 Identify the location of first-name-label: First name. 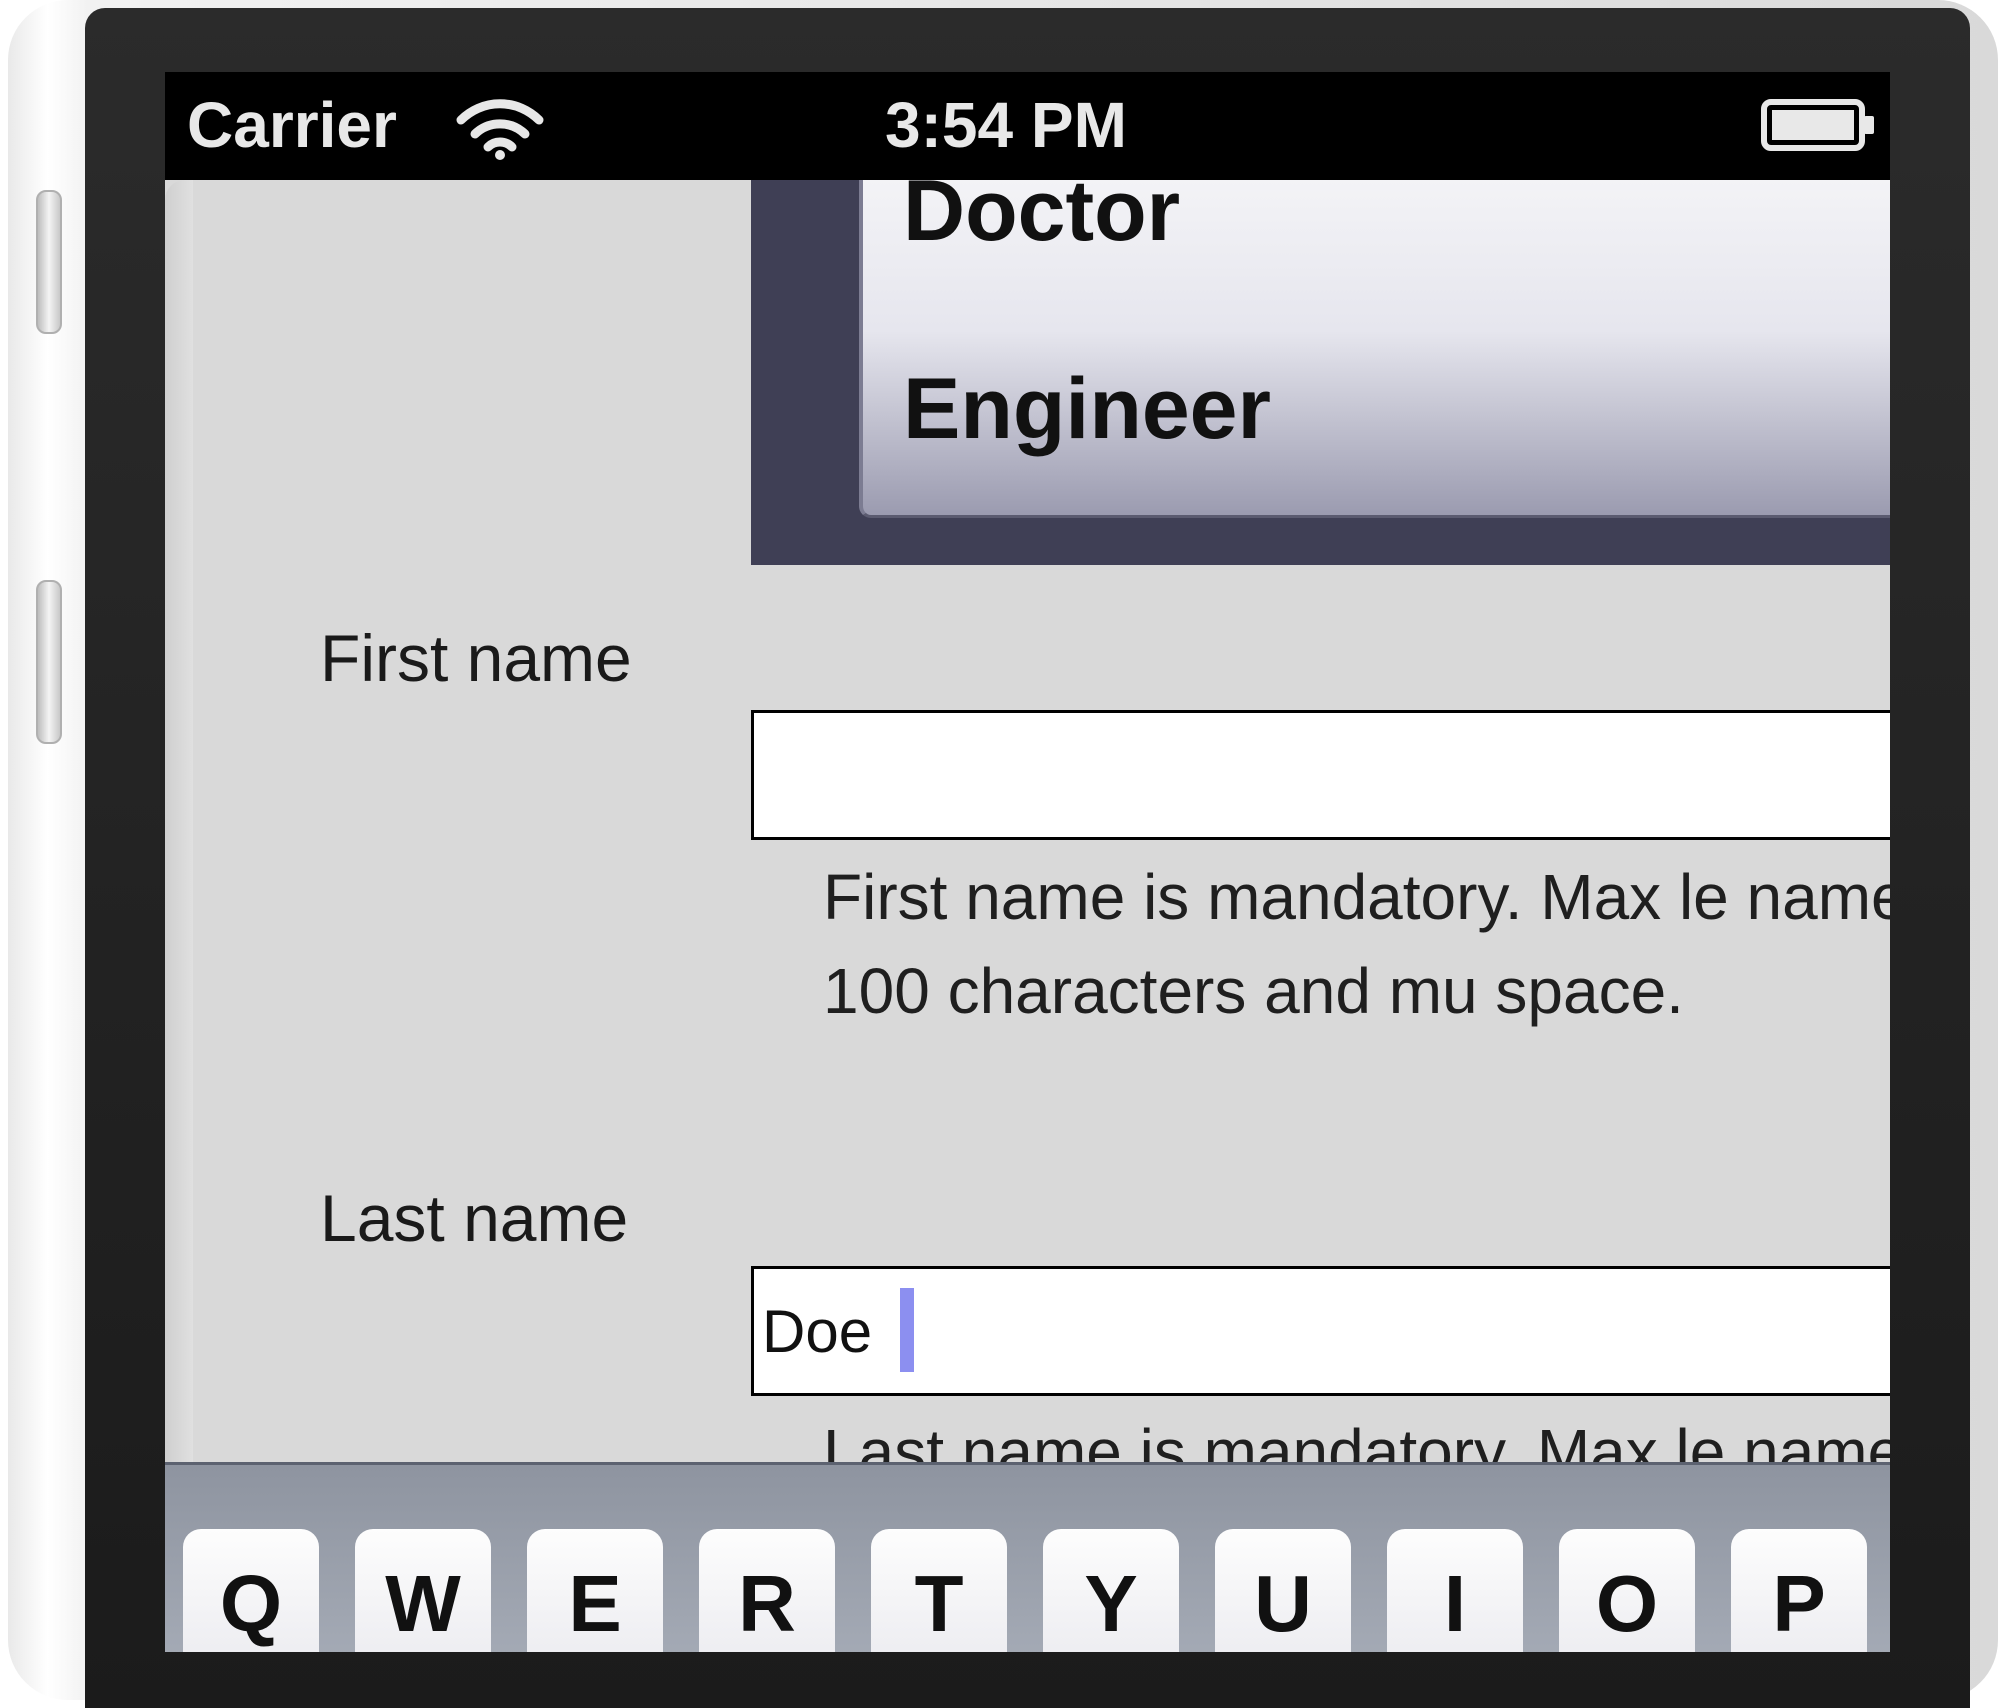
(476, 658).